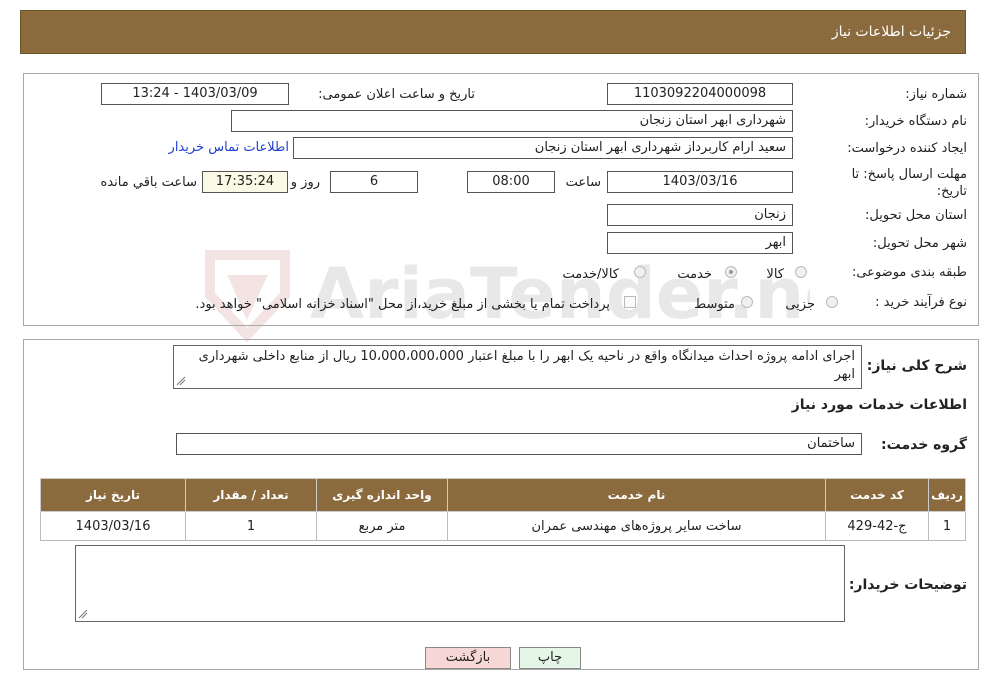  What do you see at coordinates (877, 526) in the screenshot?
I see `table-cell: ج-42-429` at bounding box center [877, 526].